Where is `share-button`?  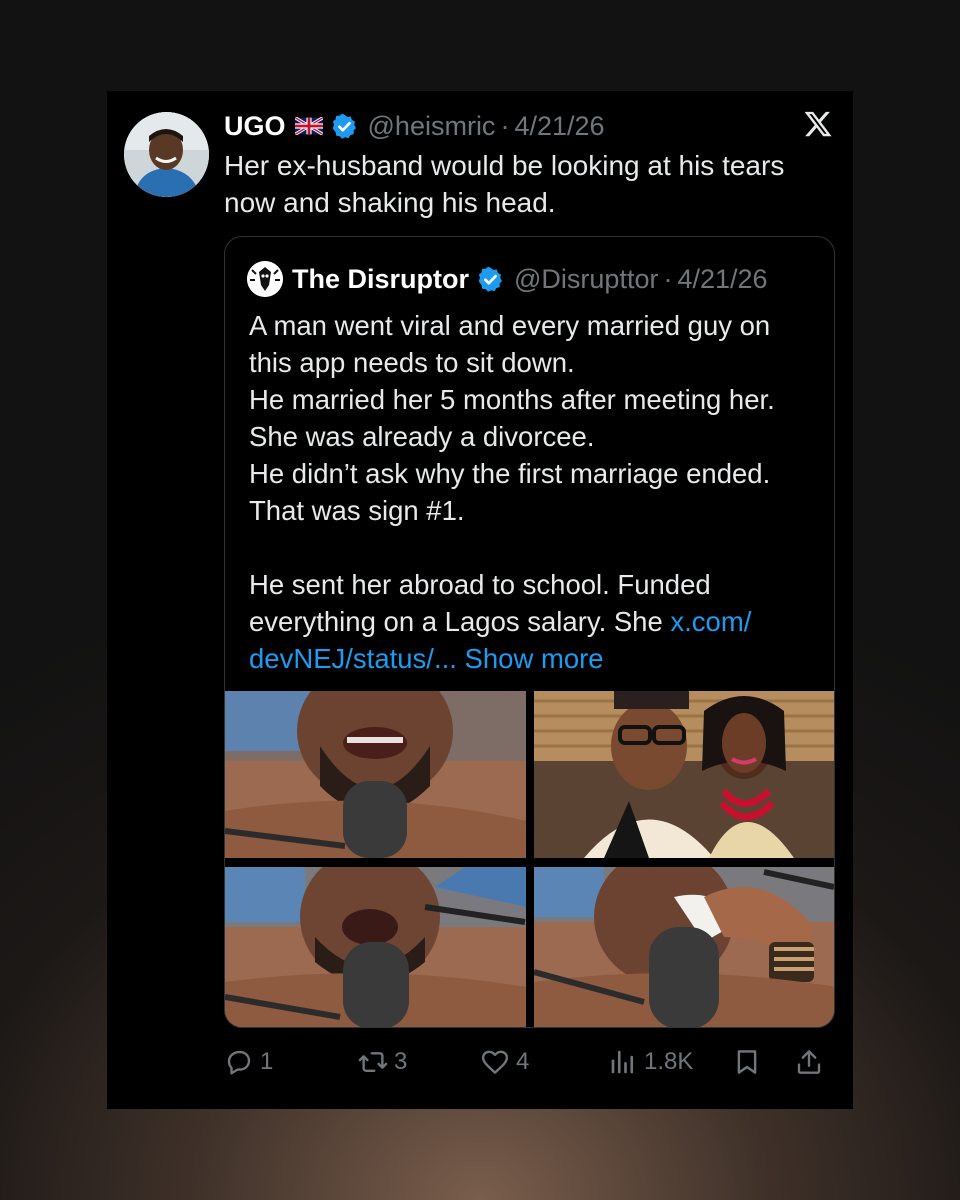
share-button is located at coordinates (809, 1062).